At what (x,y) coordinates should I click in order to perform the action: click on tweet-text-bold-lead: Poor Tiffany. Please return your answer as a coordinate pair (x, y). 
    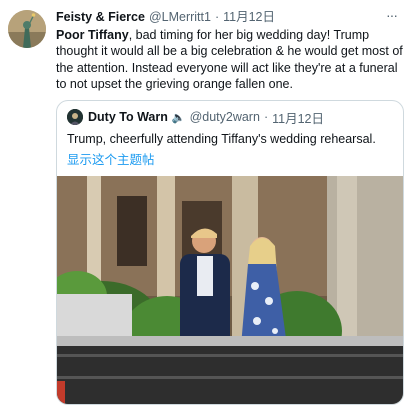
    Looking at the image, I should click on (92, 35).